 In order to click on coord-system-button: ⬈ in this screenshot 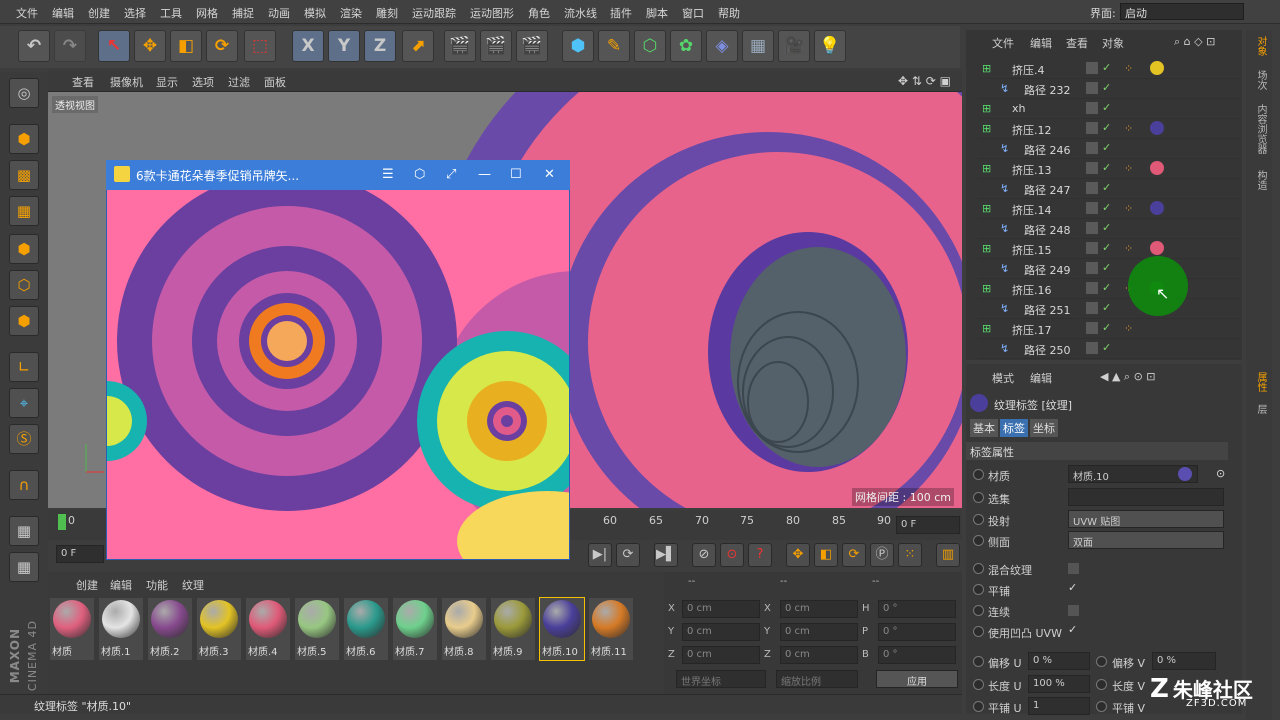, I will do `click(418, 46)`.